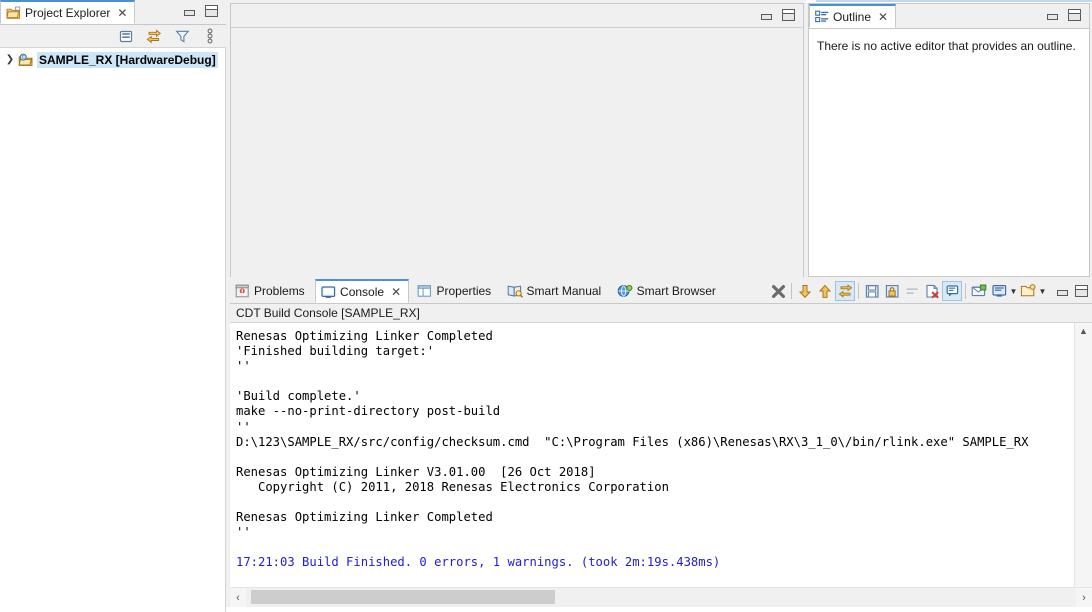 This screenshot has height=612, width=1092. What do you see at coordinates (805, 291) in the screenshot?
I see `scroll-down-icon` at bounding box center [805, 291].